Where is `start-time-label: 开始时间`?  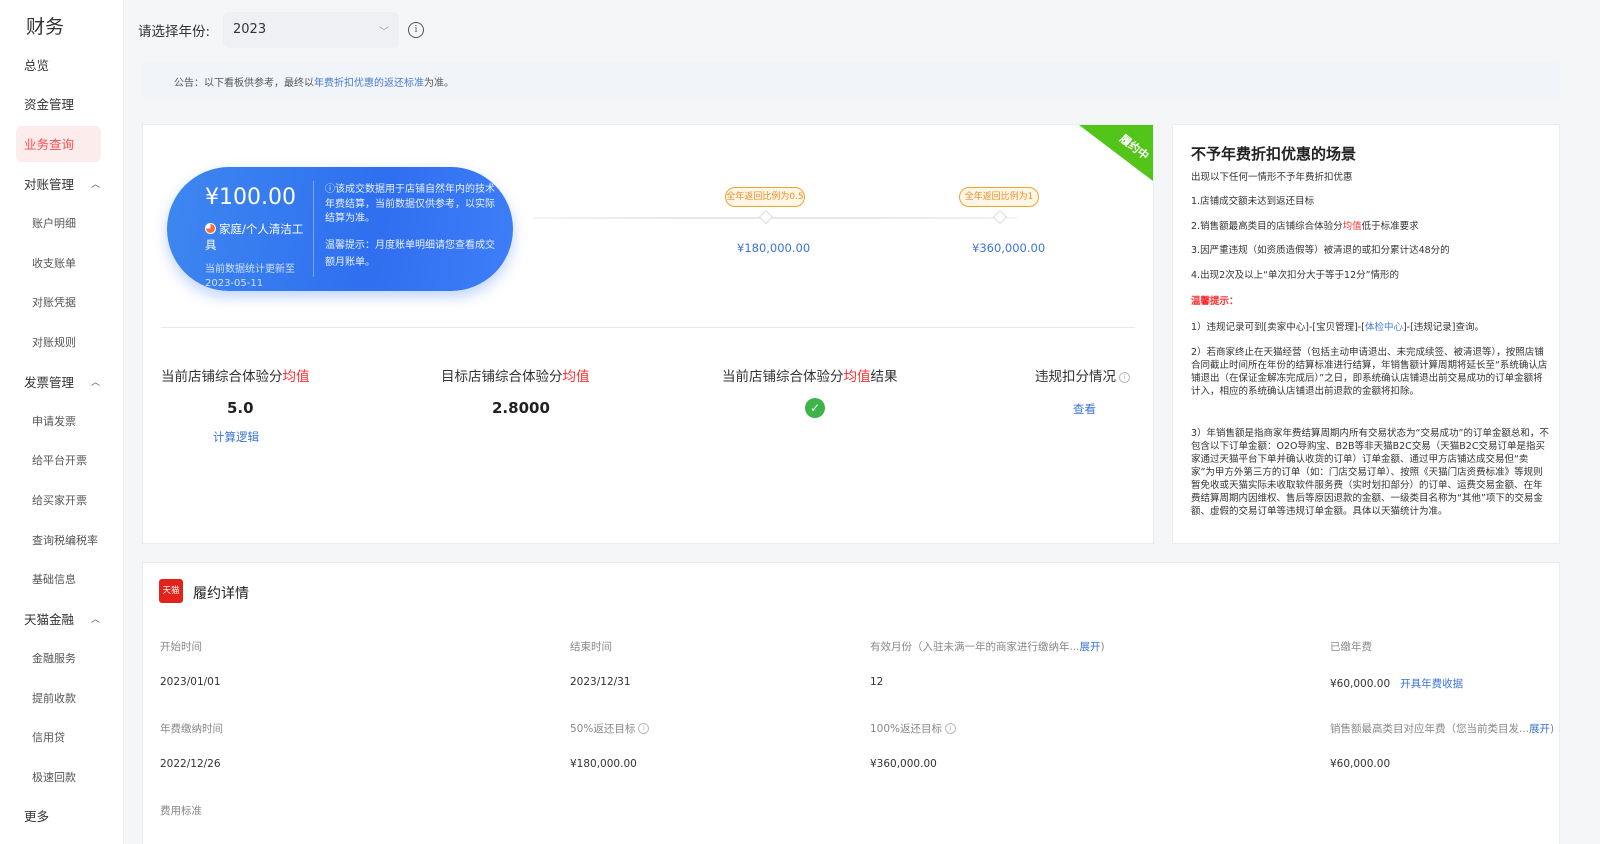
start-time-label: 开始时间 is located at coordinates (181, 647).